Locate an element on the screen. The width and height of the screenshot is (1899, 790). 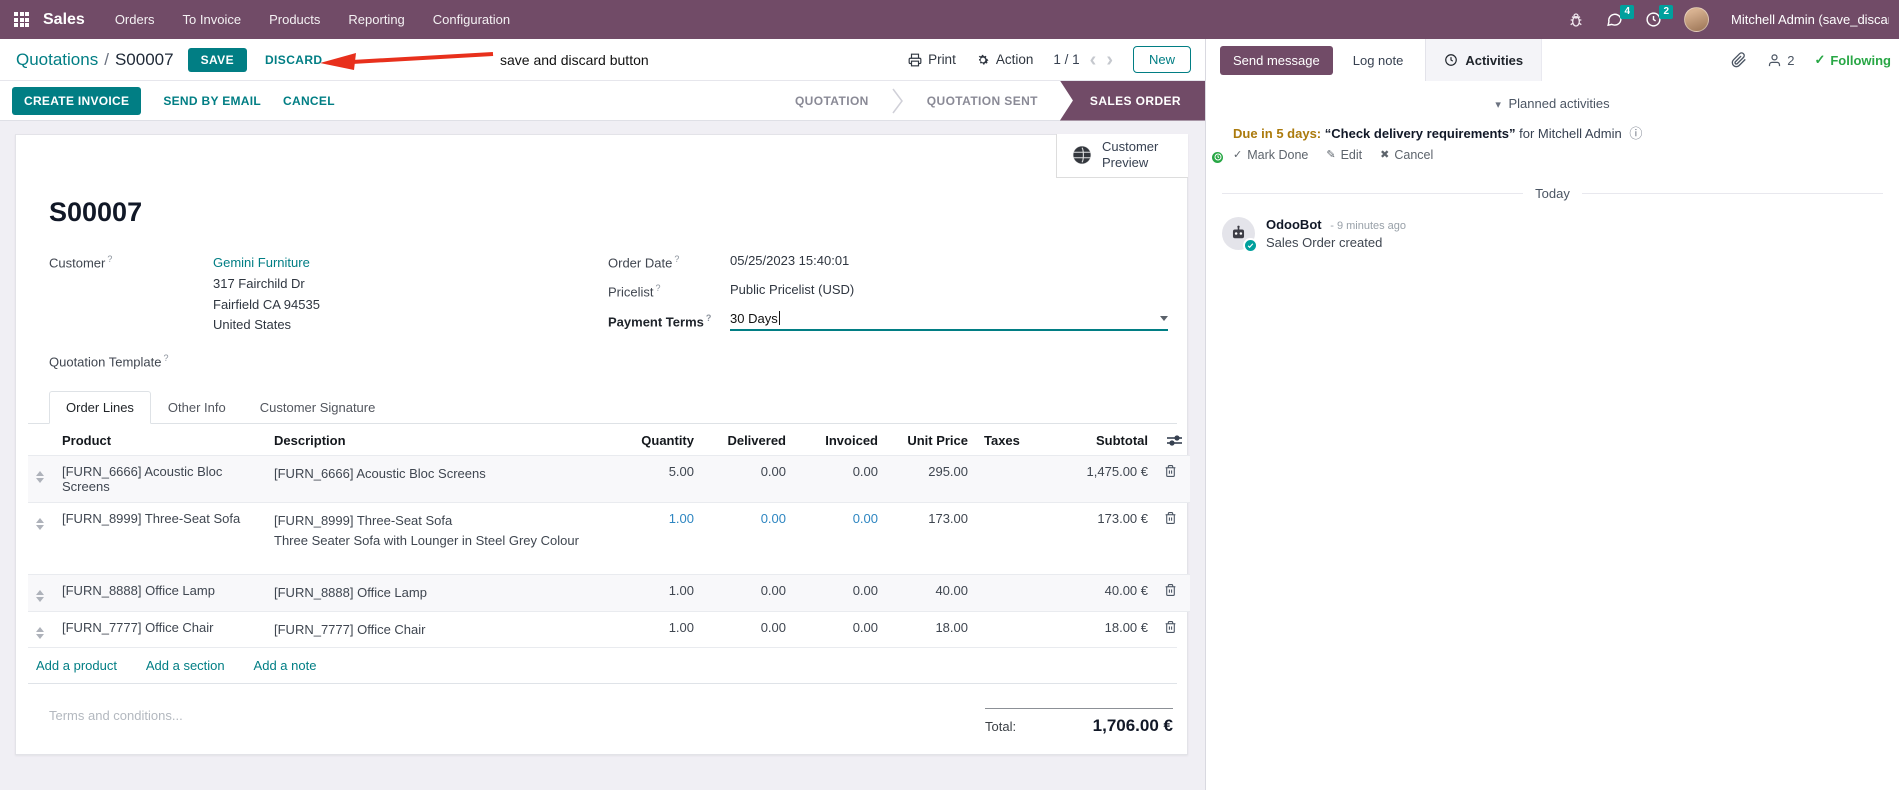
cancel-button: CANCEL is located at coordinates (309, 101).